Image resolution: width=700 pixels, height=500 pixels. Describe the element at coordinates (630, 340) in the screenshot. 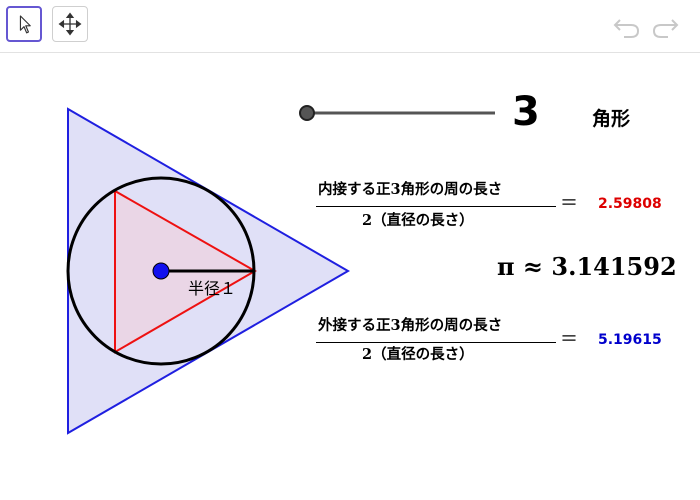

I see `circumscribed-value: 5.19615` at that location.